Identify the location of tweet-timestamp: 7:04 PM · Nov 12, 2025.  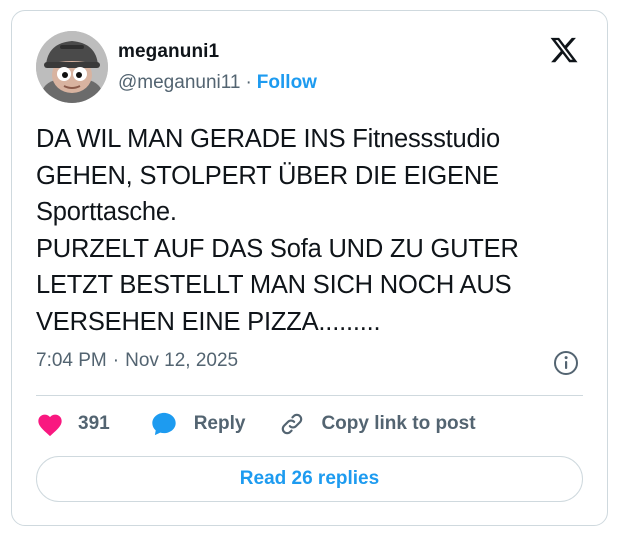
(137, 361).